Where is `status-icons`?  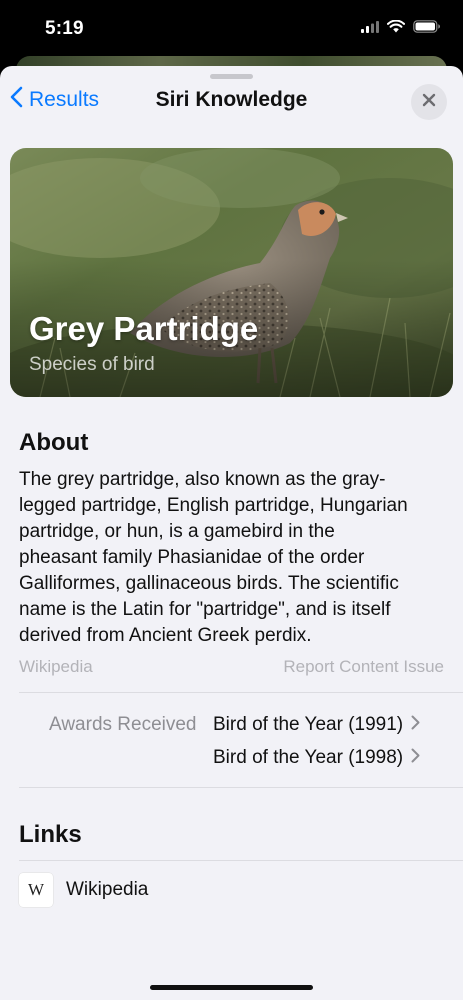 status-icons is located at coordinates (401, 28).